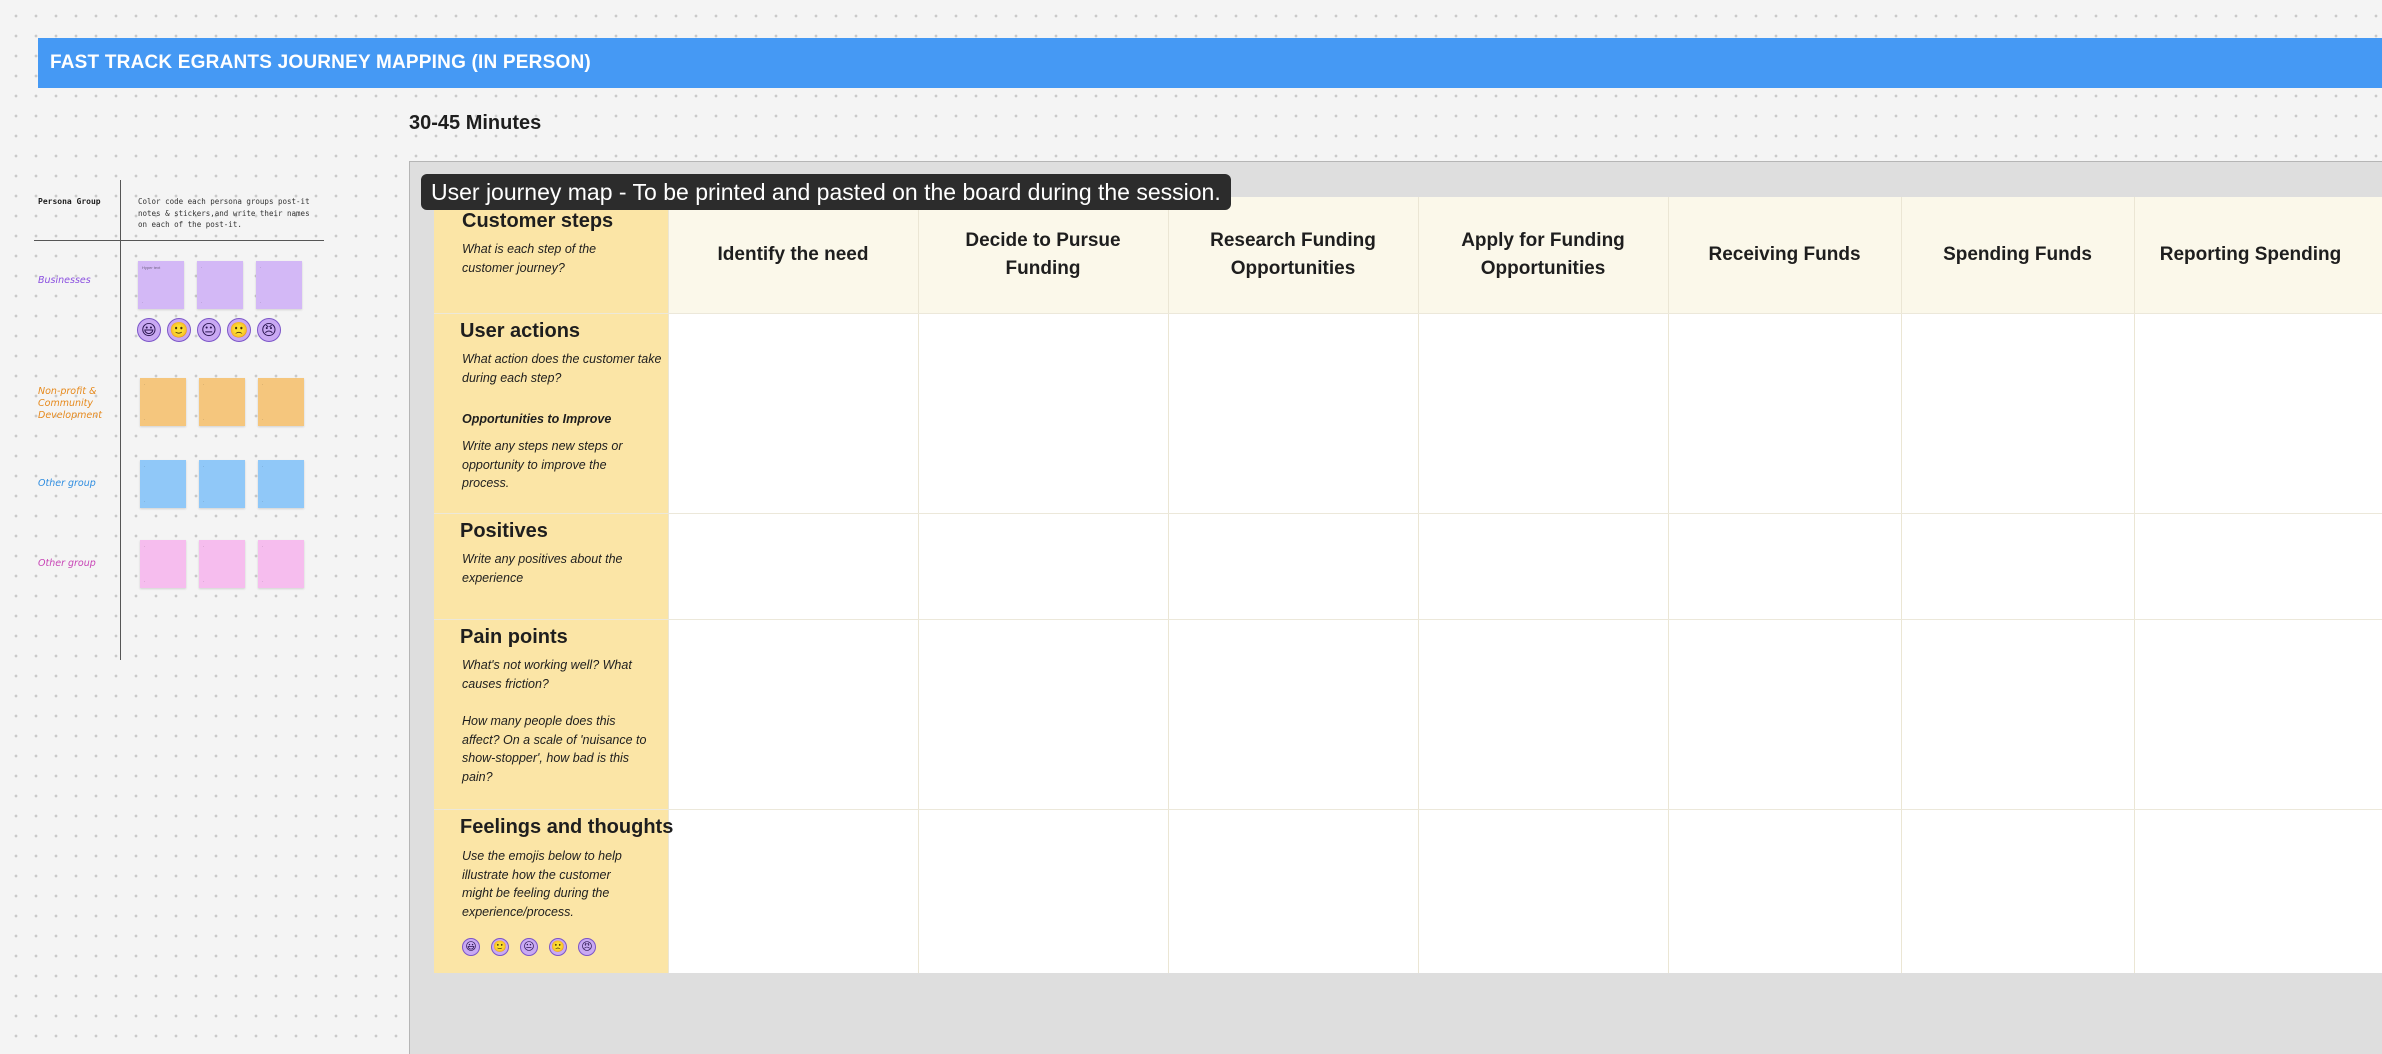  I want to click on feelings-emoji-row: 😃 🙂 😐 🙁 😠, so click(529, 947).